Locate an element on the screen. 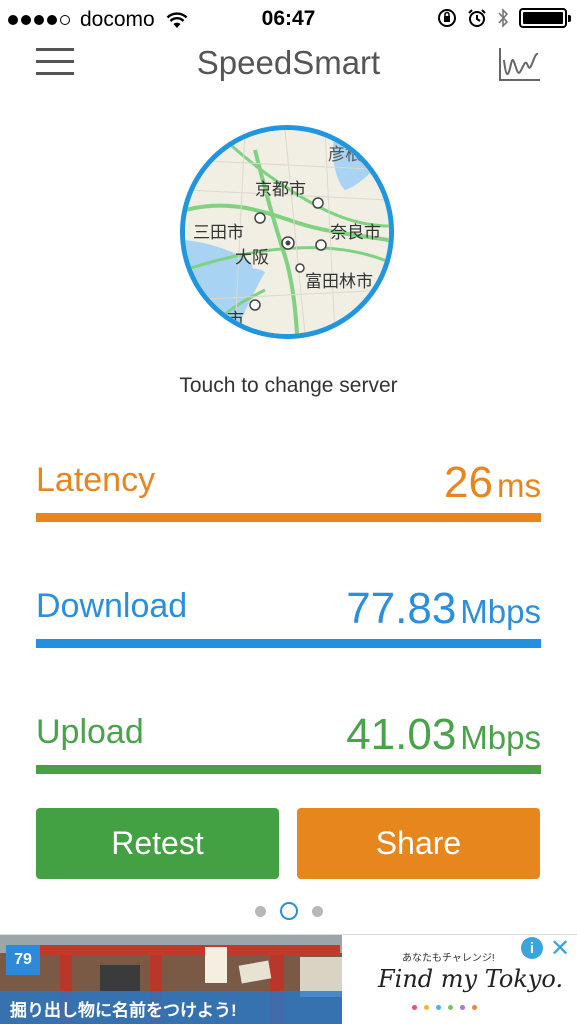 This screenshot has height=1024, width=577. ad-caption: 掘り出し物に名前をつけよう! is located at coordinates (171, 1007).